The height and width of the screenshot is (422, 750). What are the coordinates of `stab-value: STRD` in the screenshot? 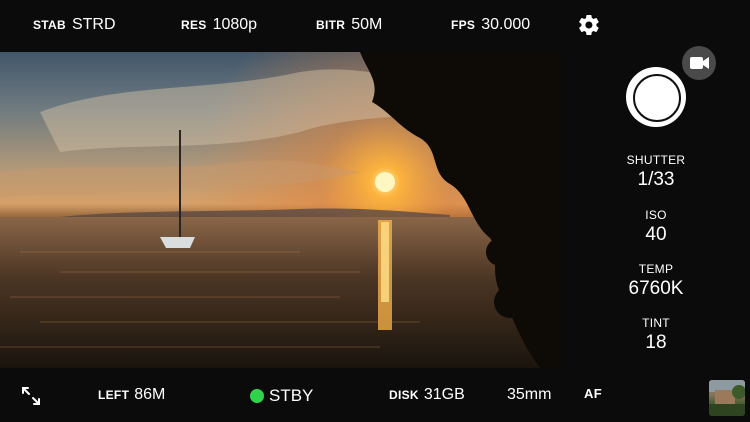 It's located at (93, 24).